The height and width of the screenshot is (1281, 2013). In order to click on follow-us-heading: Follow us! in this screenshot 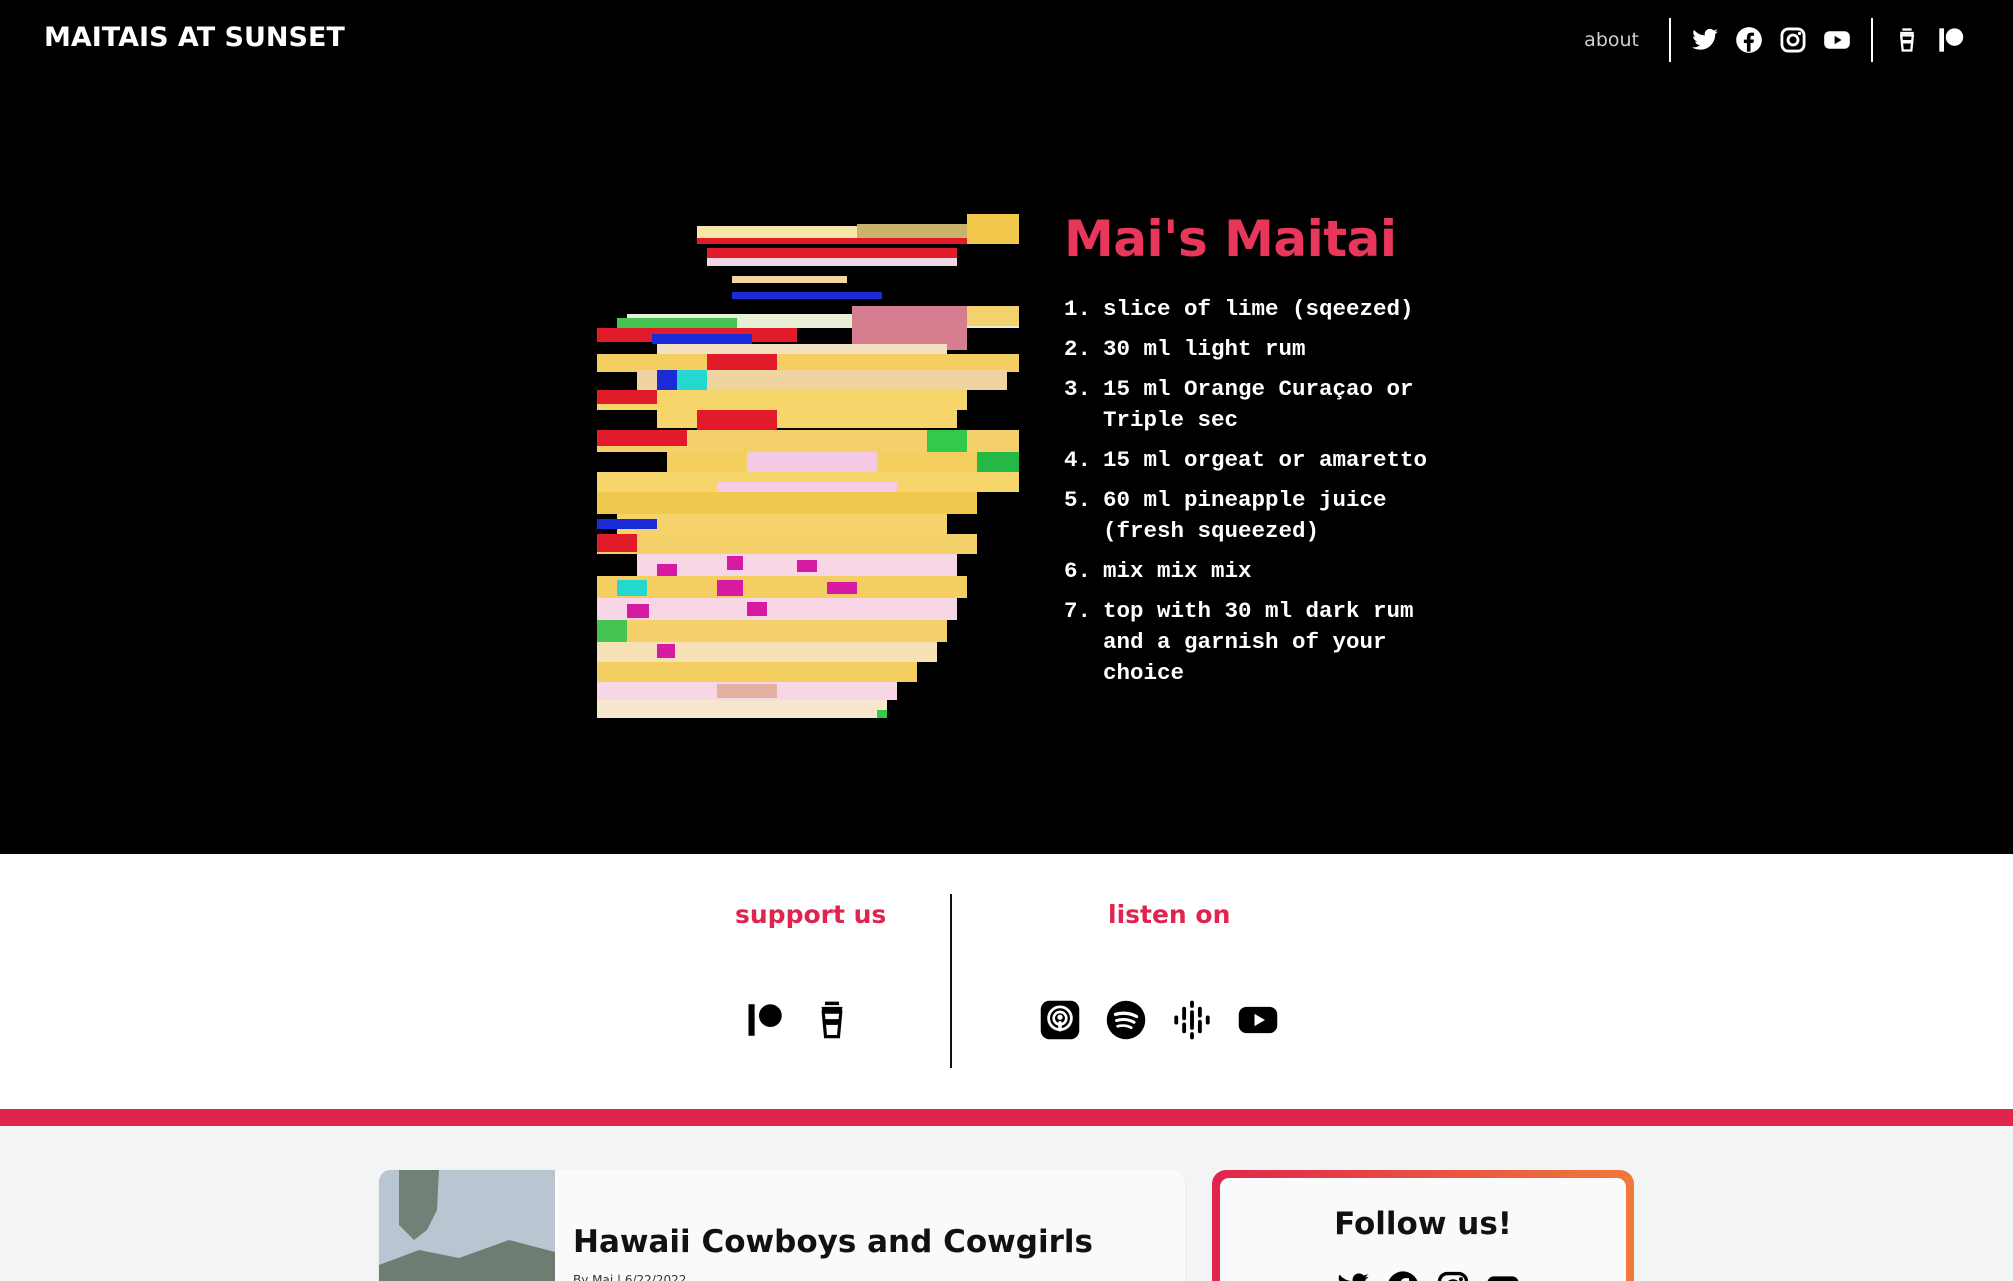, I will do `click(1423, 1224)`.